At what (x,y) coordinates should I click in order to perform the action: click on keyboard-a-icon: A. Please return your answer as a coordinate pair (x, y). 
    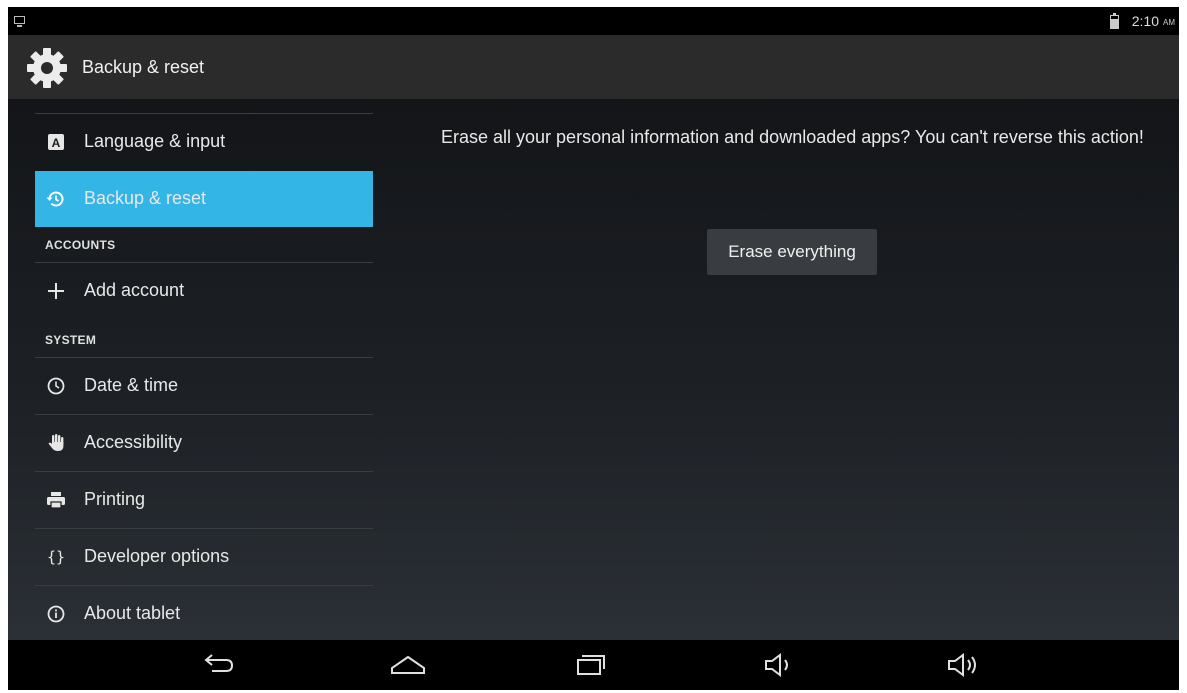
    Looking at the image, I should click on (56, 142).